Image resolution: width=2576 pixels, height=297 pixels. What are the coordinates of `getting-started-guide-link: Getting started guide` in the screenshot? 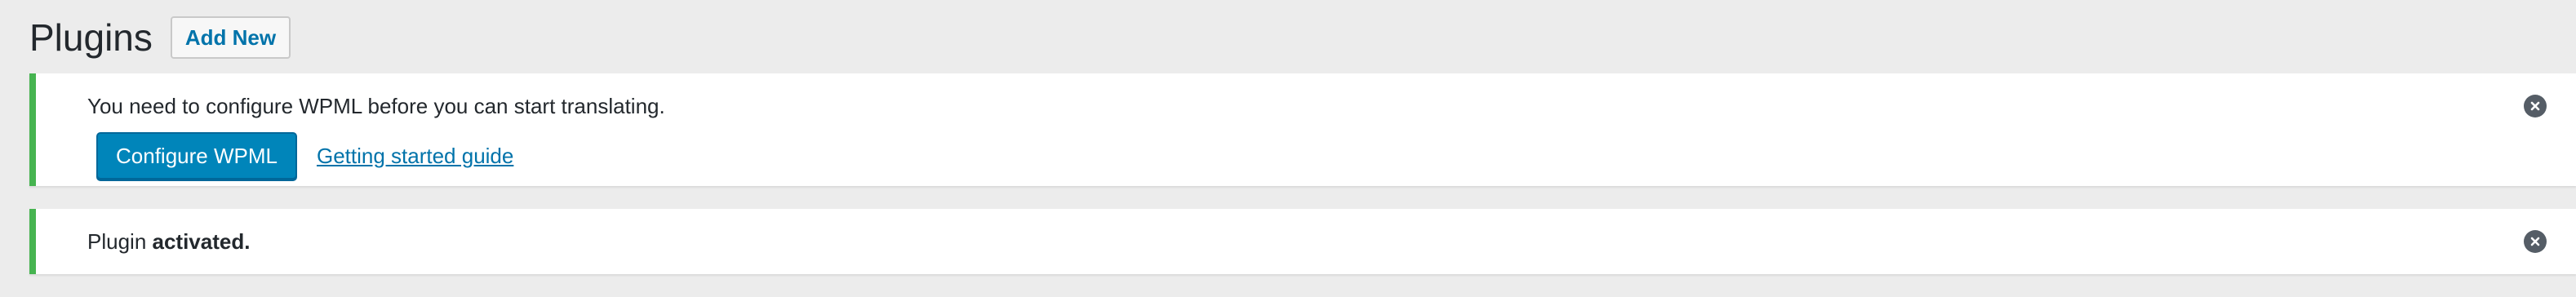 It's located at (415, 156).